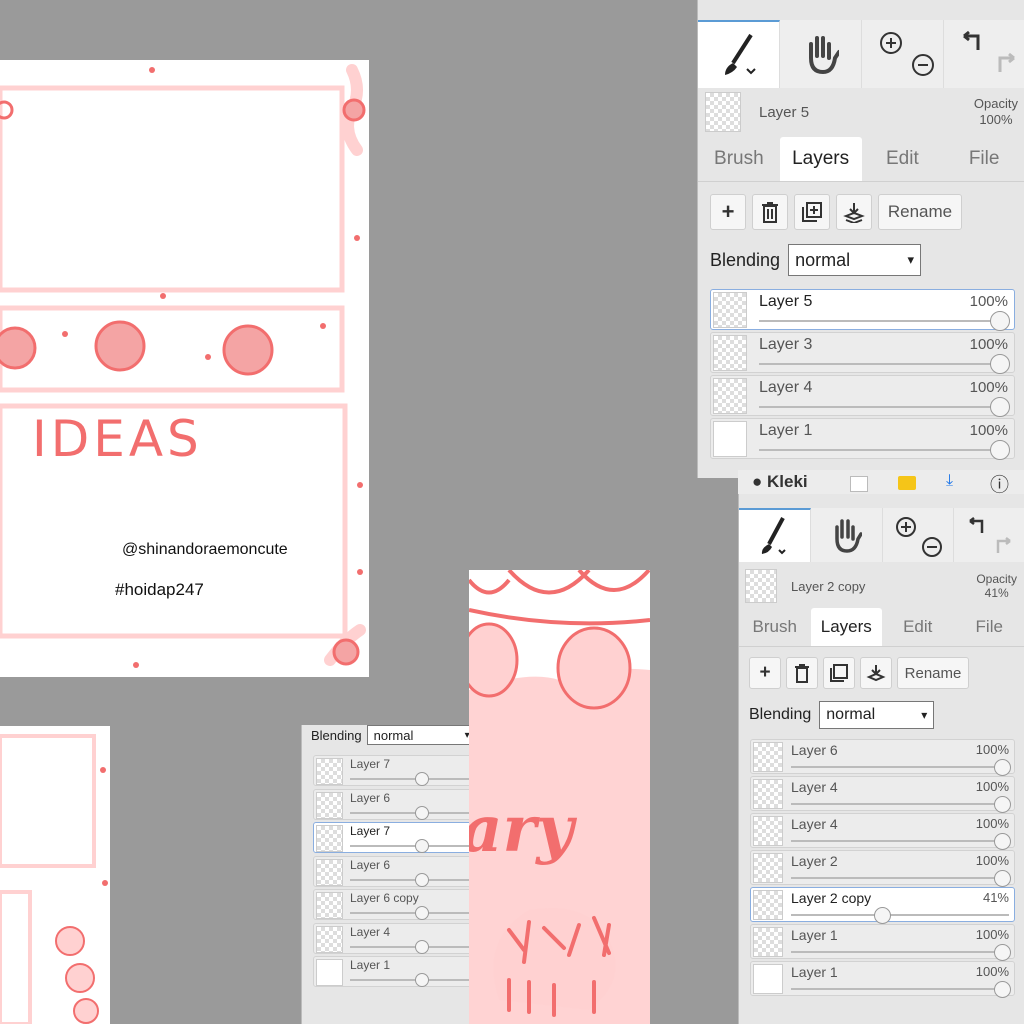 This screenshot has height=1024, width=1024. I want to click on layer-row: Layer 4, so click(392, 938).